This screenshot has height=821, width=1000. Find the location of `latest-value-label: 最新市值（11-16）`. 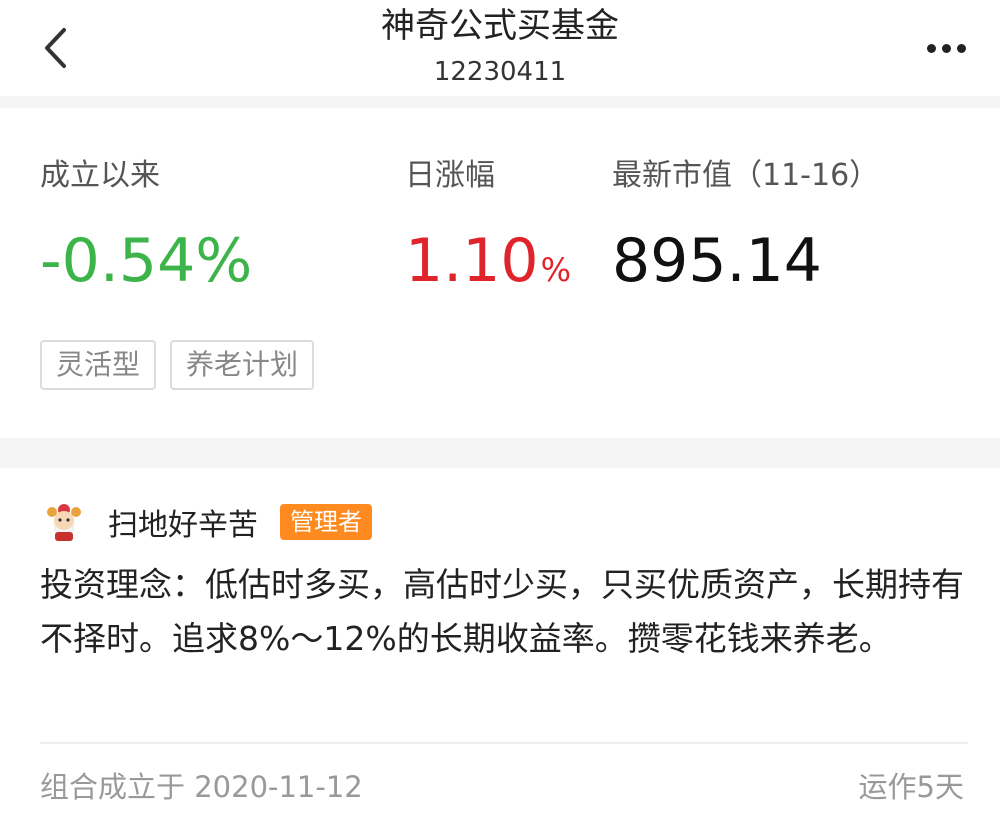

latest-value-label: 最新市值（11-16） is located at coordinates (746, 175).